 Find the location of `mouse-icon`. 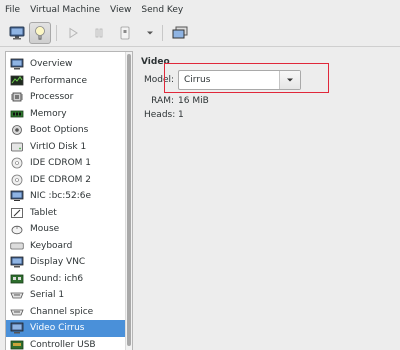

mouse-icon is located at coordinates (17, 229).